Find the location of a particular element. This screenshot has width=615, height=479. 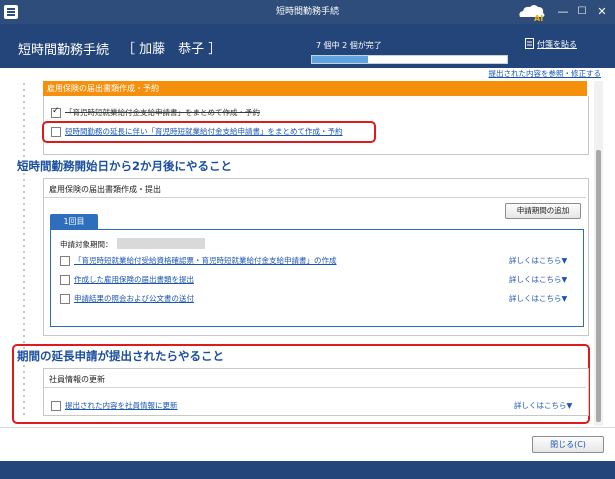

task-link: 提出された内容を社員情報に更新 is located at coordinates (121, 405).